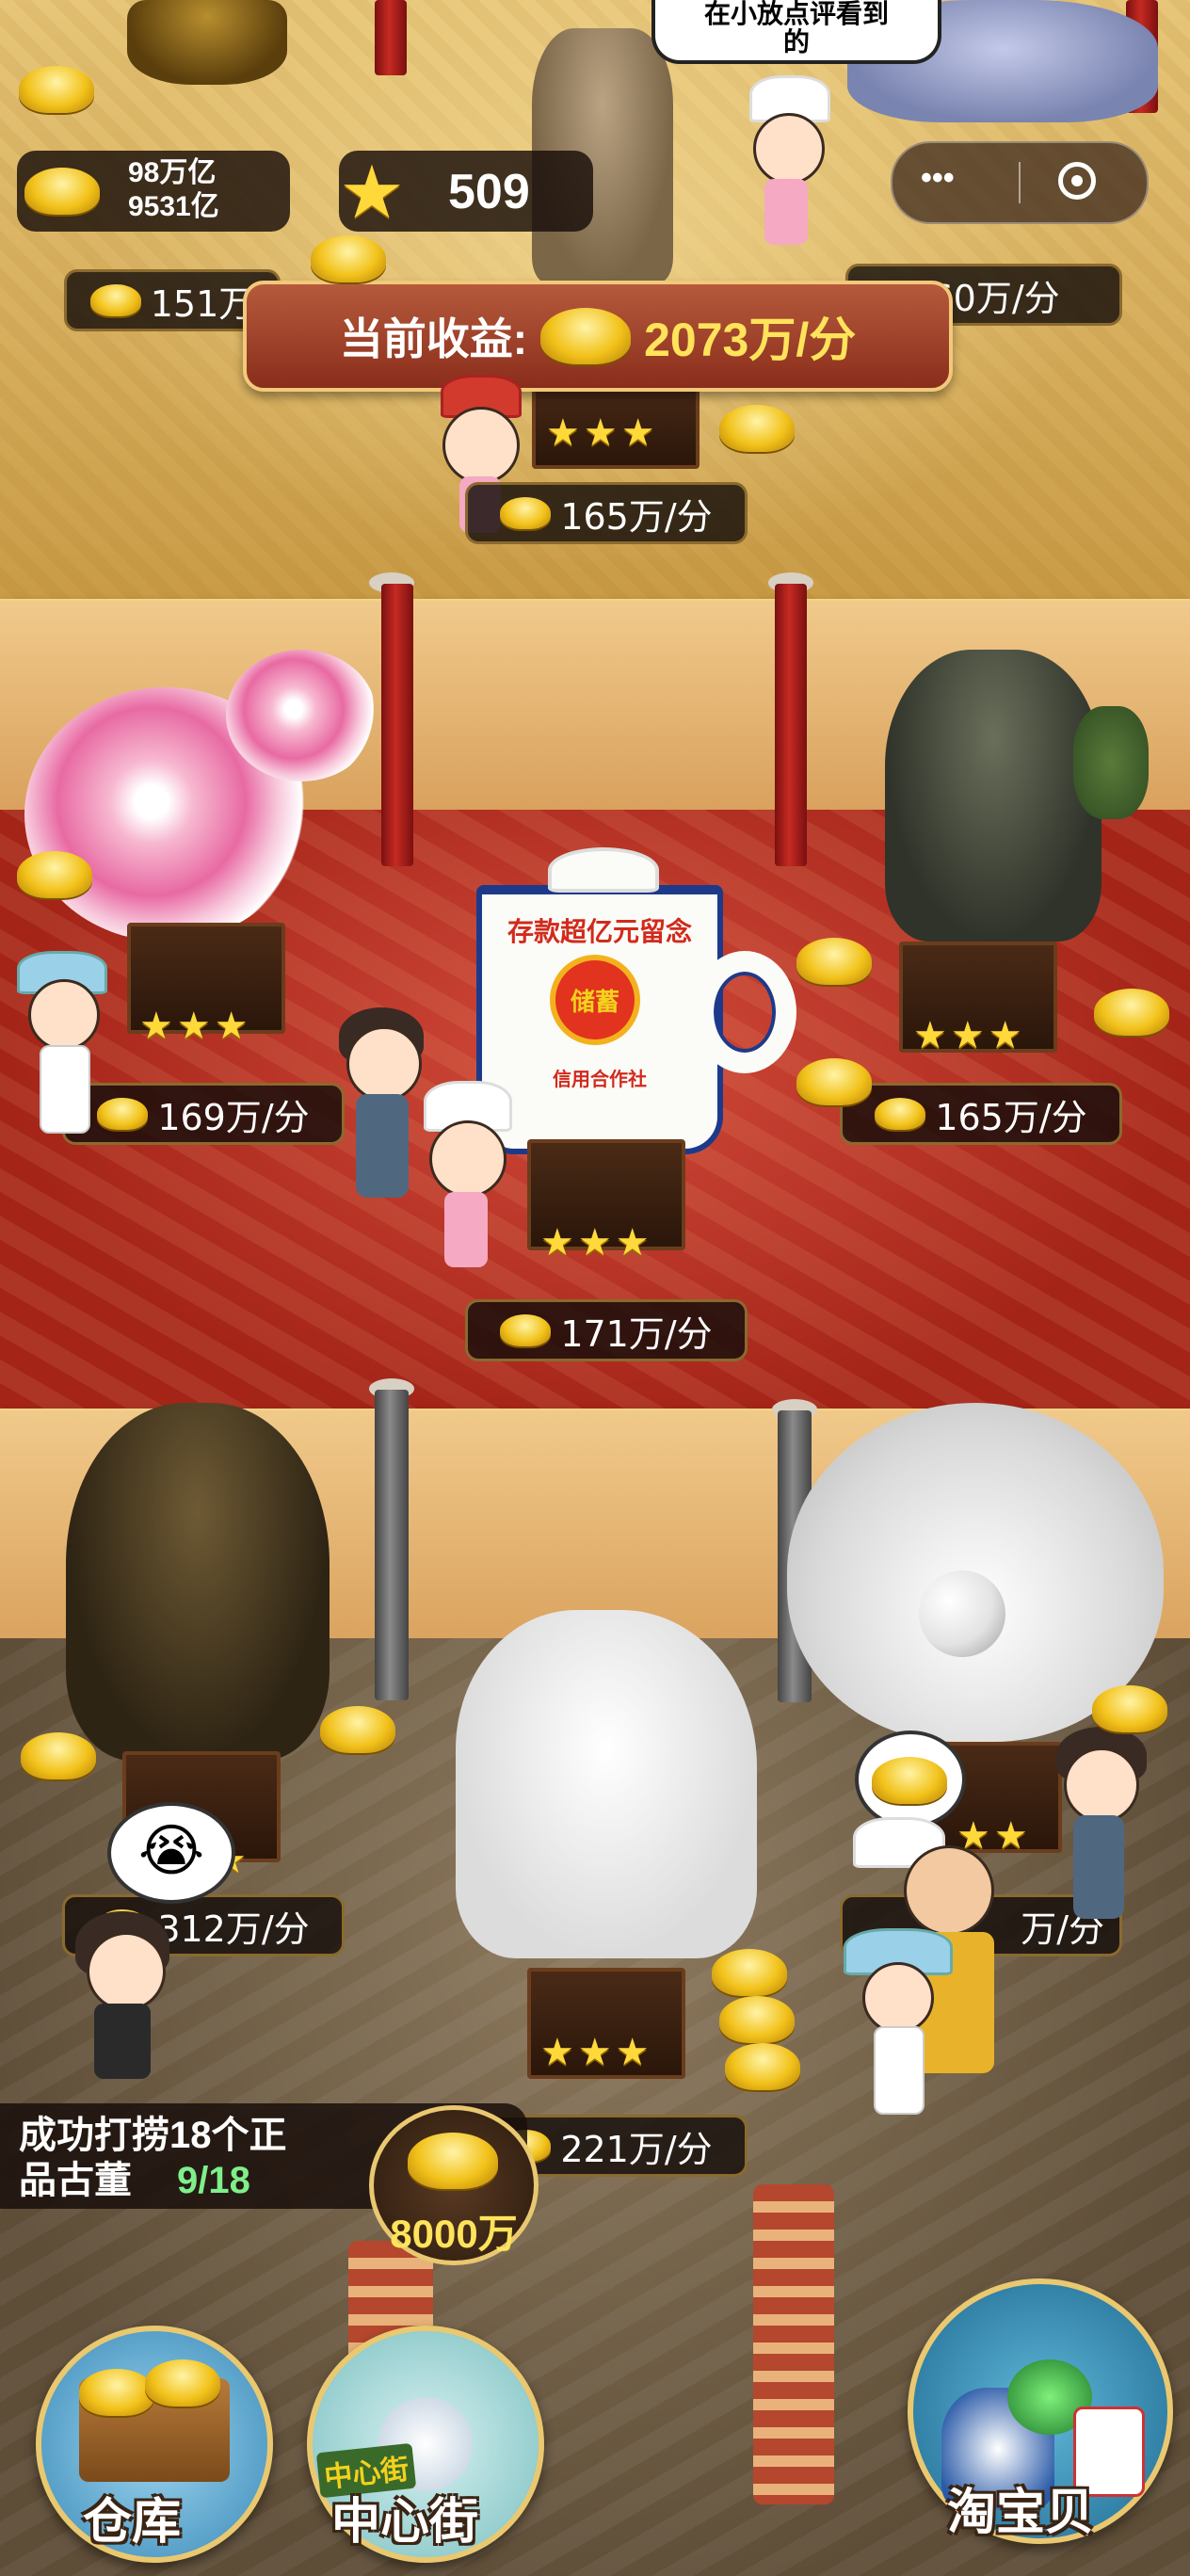 The width and height of the screenshot is (1190, 2576). What do you see at coordinates (489, 192) in the screenshot?
I see `star-amount: 509` at bounding box center [489, 192].